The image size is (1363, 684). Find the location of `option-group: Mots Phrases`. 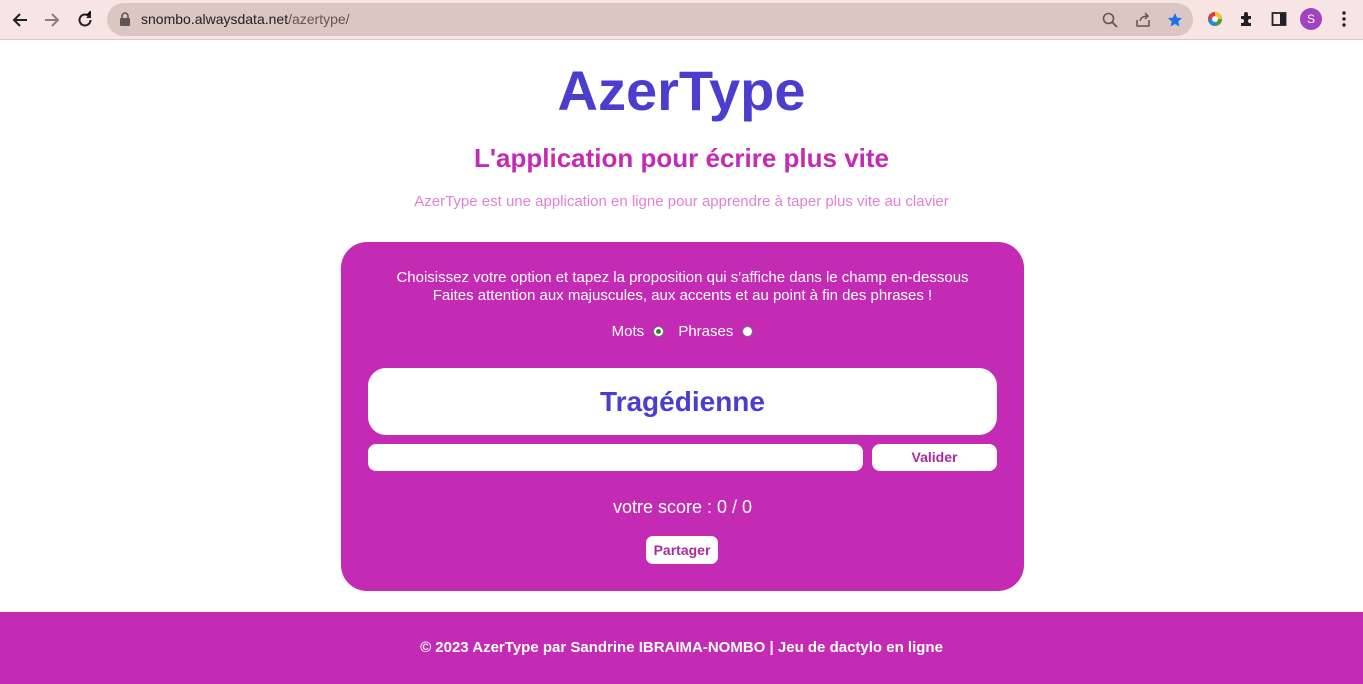

option-group: Mots Phrases is located at coordinates (682, 331).